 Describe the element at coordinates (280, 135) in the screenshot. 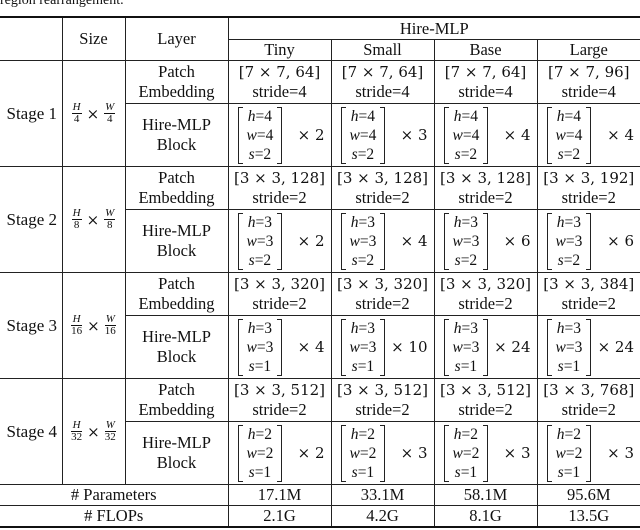

I see `block-config: h=4 w=4 s=2 × 2` at that location.